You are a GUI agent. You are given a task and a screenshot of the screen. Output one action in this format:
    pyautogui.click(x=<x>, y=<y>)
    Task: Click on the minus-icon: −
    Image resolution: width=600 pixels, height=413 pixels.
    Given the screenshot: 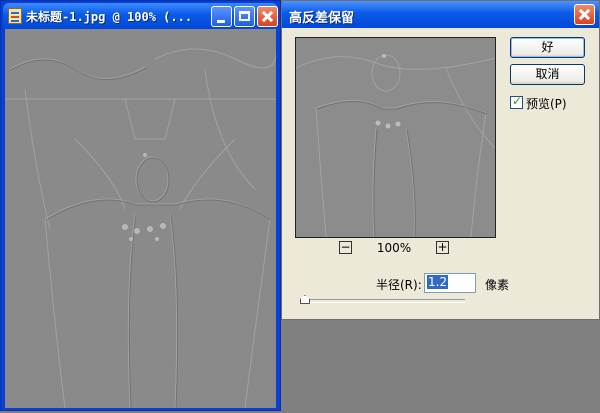 What is the action you would take?
    pyautogui.click(x=345, y=247)
    